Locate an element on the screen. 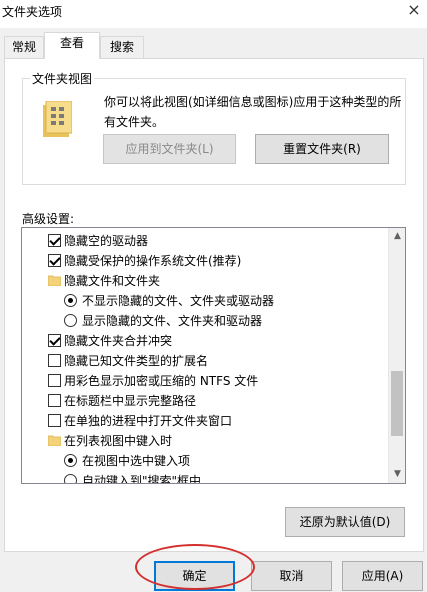 This screenshot has width=427, height=592. list-item: 隐藏已知文件类型的扩展名 is located at coordinates (205, 361).